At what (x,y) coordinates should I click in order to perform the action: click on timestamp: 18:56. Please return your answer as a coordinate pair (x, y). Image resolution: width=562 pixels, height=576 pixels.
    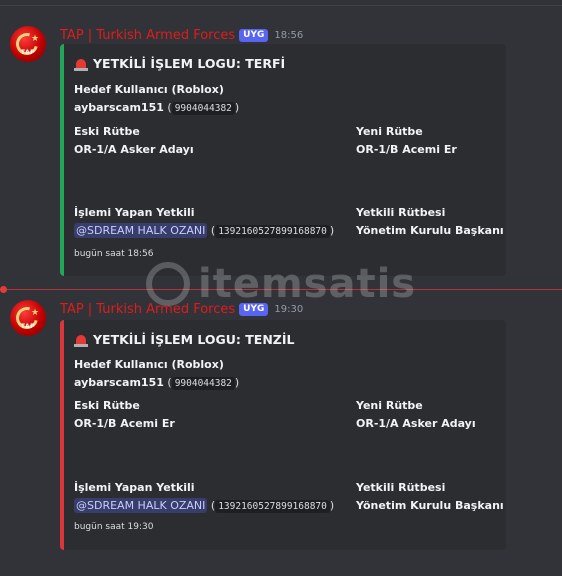
    Looking at the image, I should click on (288, 35).